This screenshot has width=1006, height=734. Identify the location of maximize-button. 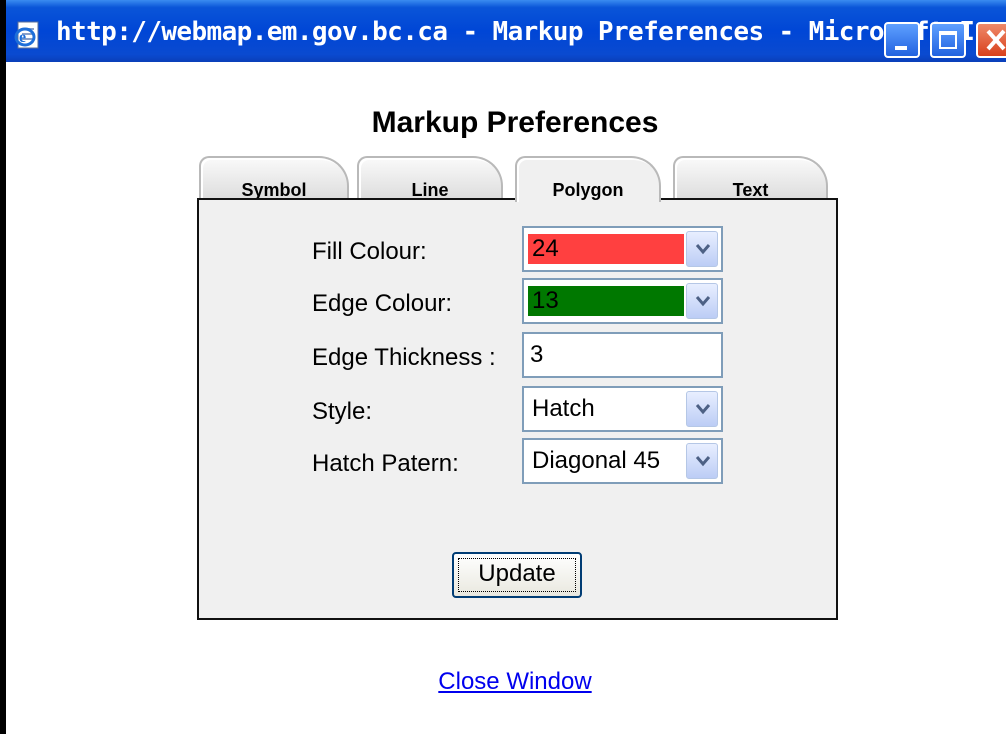
(948, 40).